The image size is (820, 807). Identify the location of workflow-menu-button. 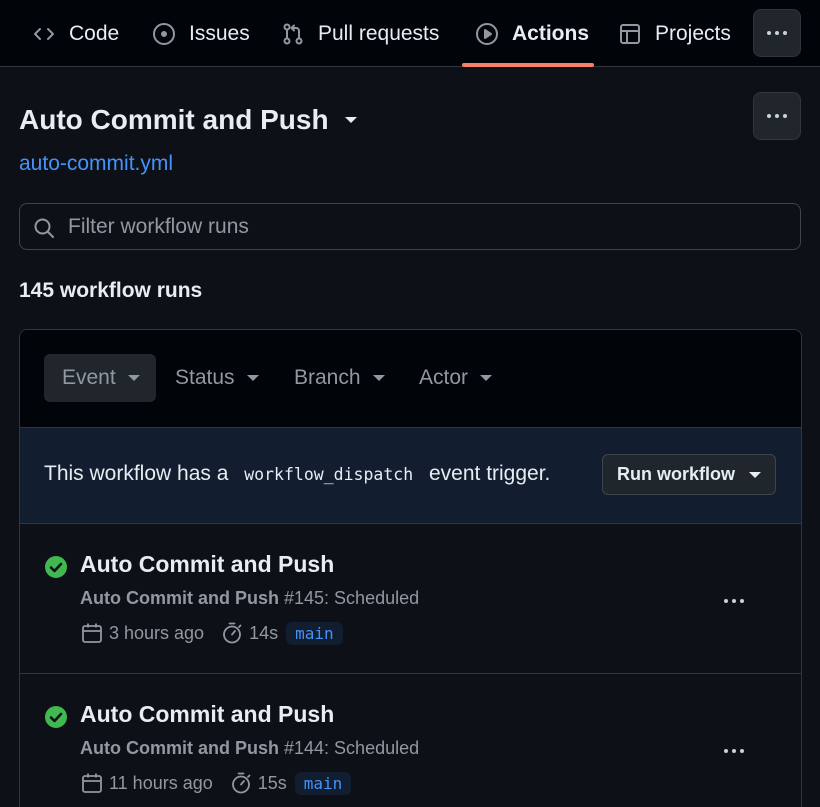
(777, 116).